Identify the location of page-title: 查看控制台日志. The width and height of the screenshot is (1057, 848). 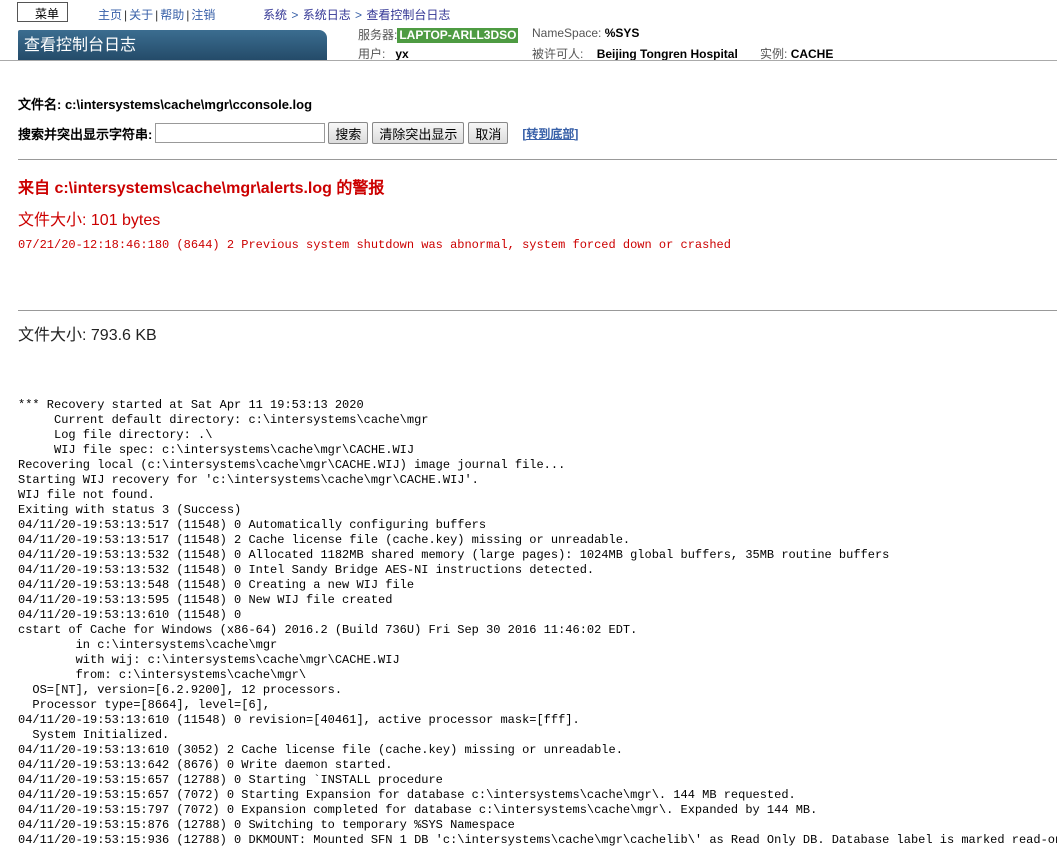
(172, 45).